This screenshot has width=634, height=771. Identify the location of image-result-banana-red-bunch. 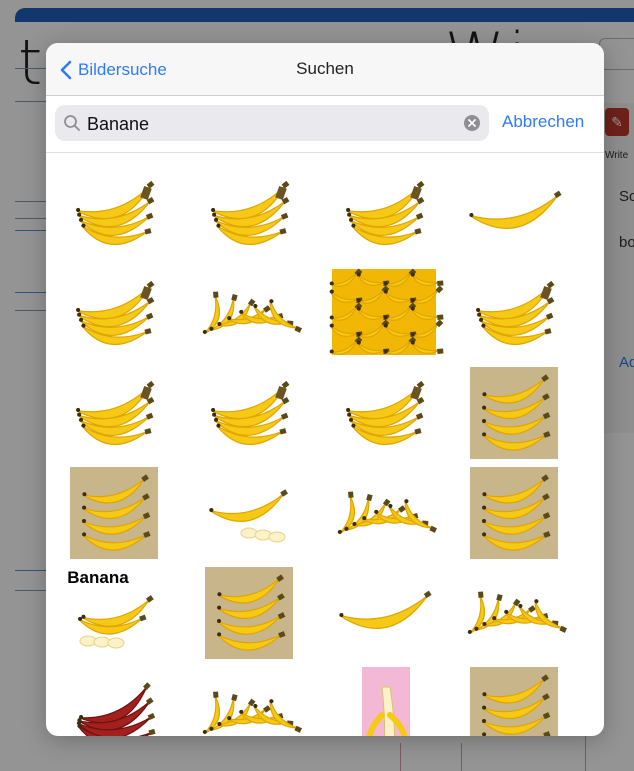
(114, 700).